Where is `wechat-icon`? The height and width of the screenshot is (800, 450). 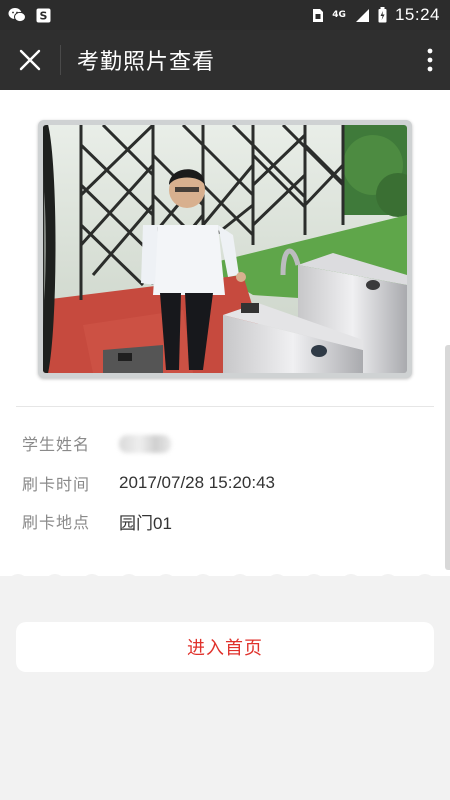
wechat-icon is located at coordinates (17, 15).